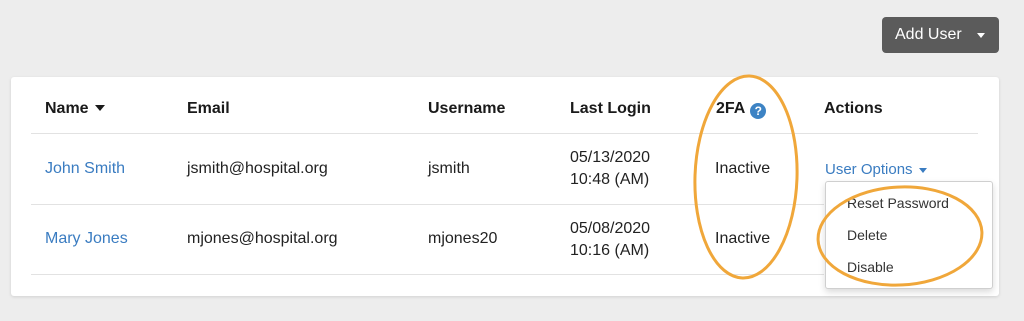 This screenshot has width=1024, height=321. I want to click on column-header-email: Email, so click(208, 108).